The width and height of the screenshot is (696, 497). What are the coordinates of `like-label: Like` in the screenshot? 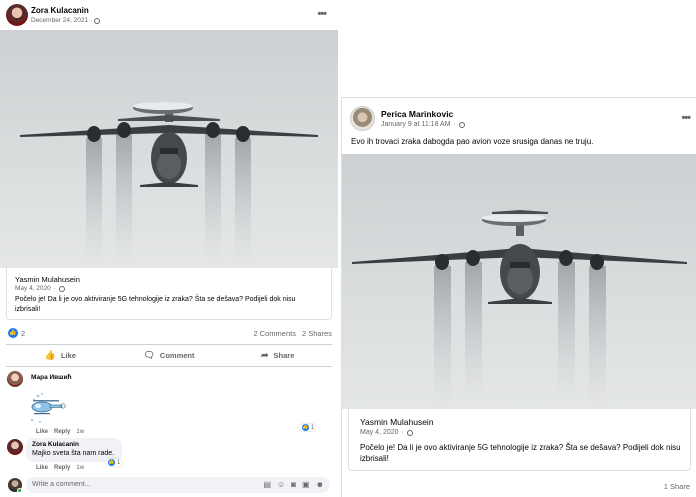 It's located at (68, 355).